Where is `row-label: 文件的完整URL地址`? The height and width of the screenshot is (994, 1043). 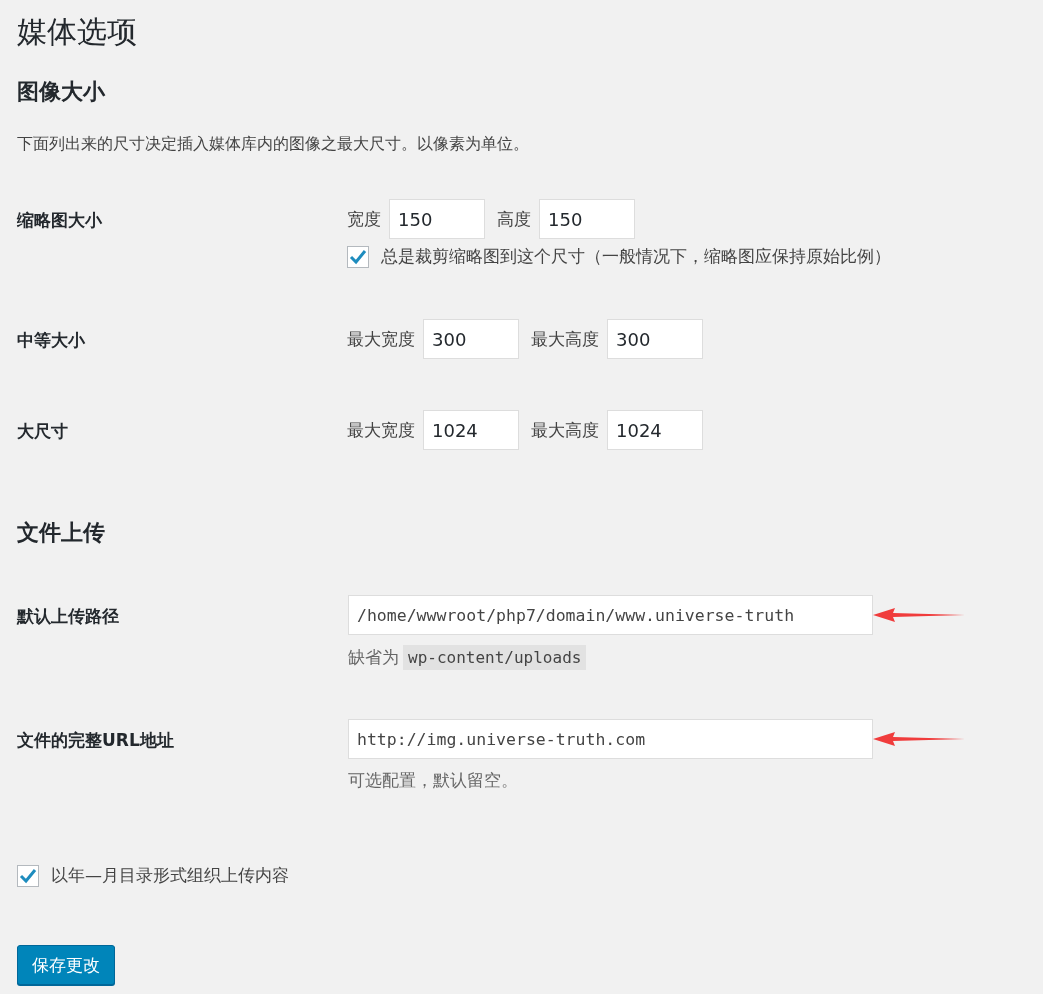 row-label: 文件的完整URL地址 is located at coordinates (96, 740).